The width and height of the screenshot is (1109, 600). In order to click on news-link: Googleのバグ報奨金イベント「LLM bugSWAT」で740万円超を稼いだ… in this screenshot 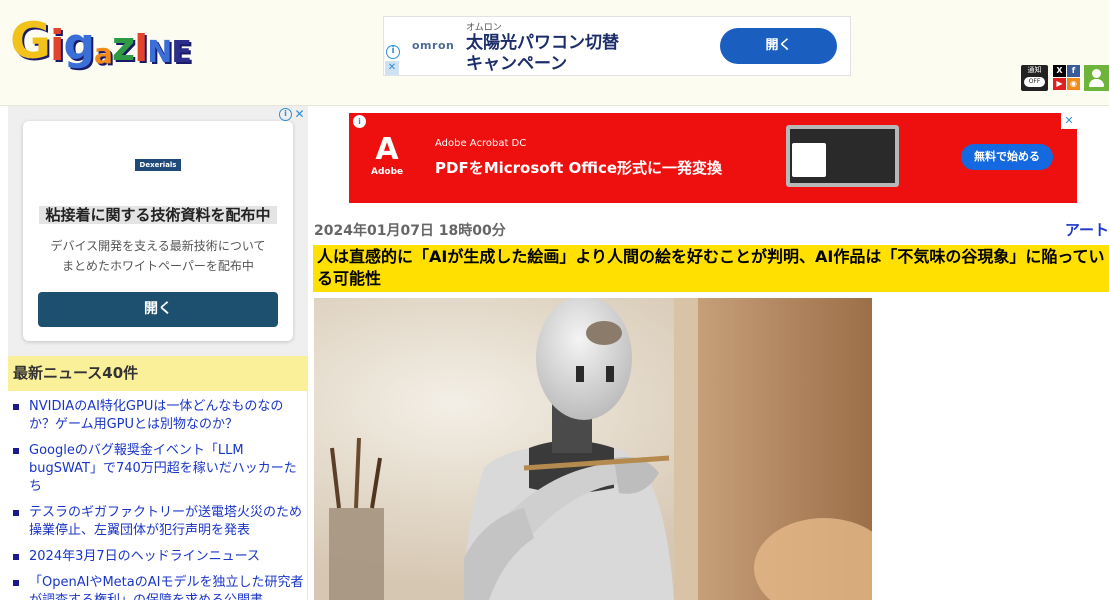, I will do `click(163, 468)`.